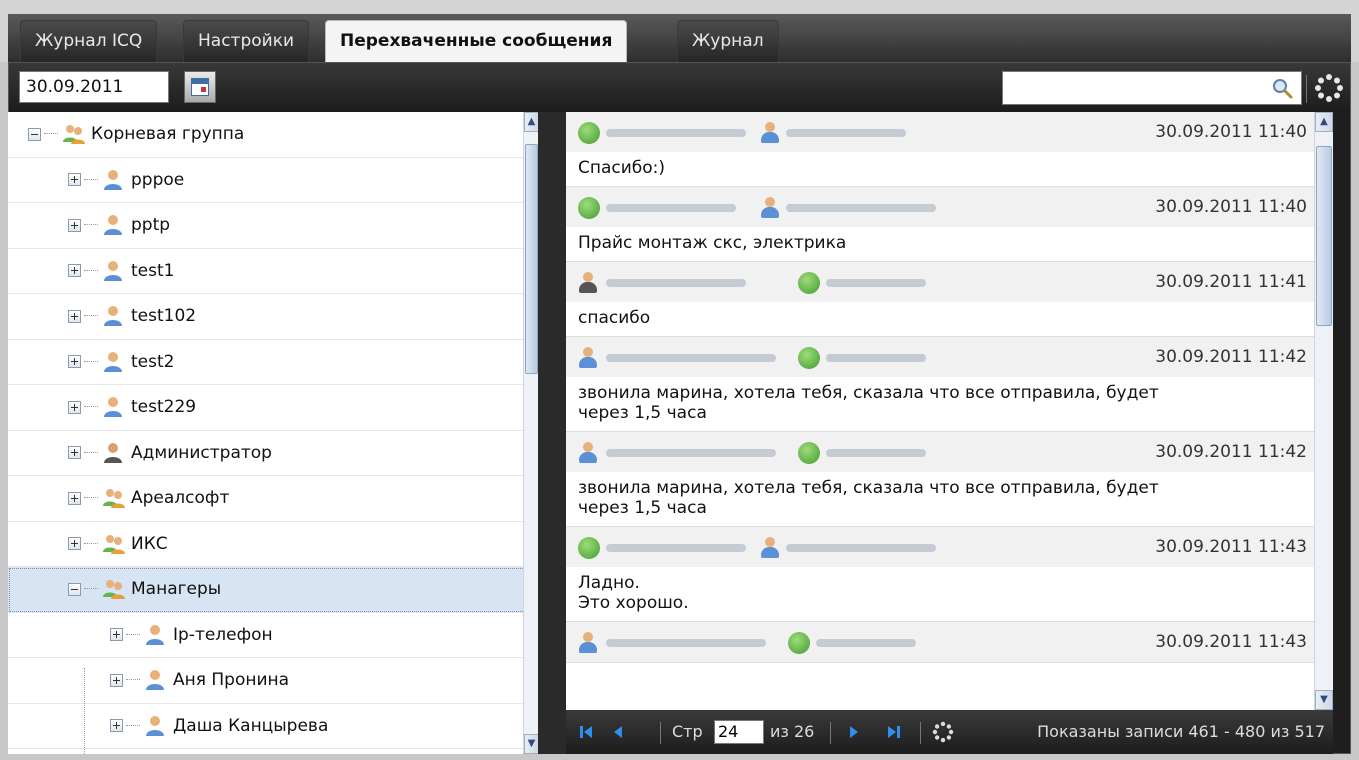 This screenshot has width=1359, height=760. What do you see at coordinates (231, 680) in the screenshot?
I see `tree-node-label: Аня Пронина` at bounding box center [231, 680].